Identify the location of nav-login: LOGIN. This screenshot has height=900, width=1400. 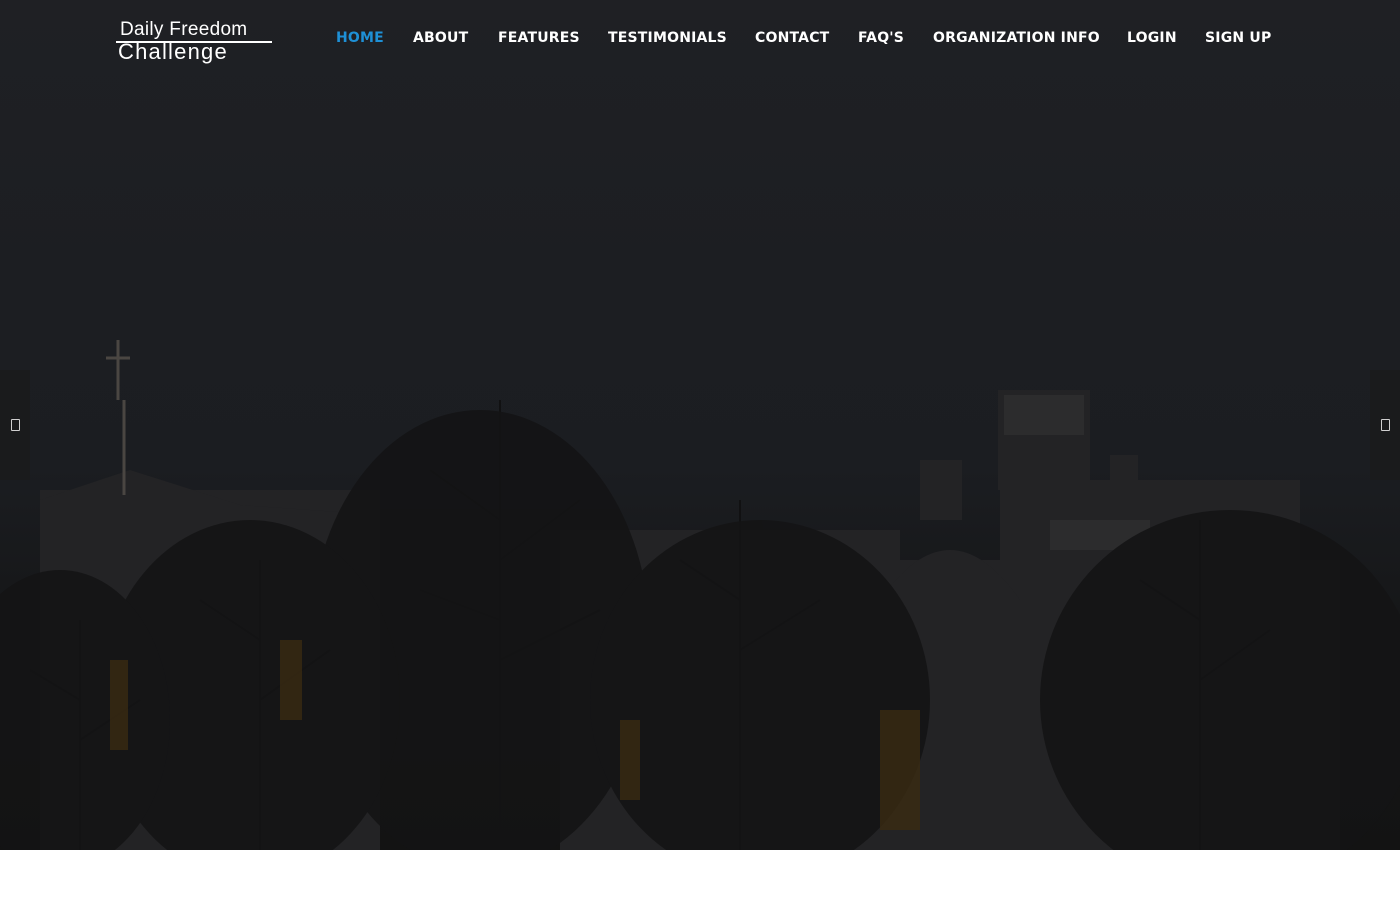
(1152, 38).